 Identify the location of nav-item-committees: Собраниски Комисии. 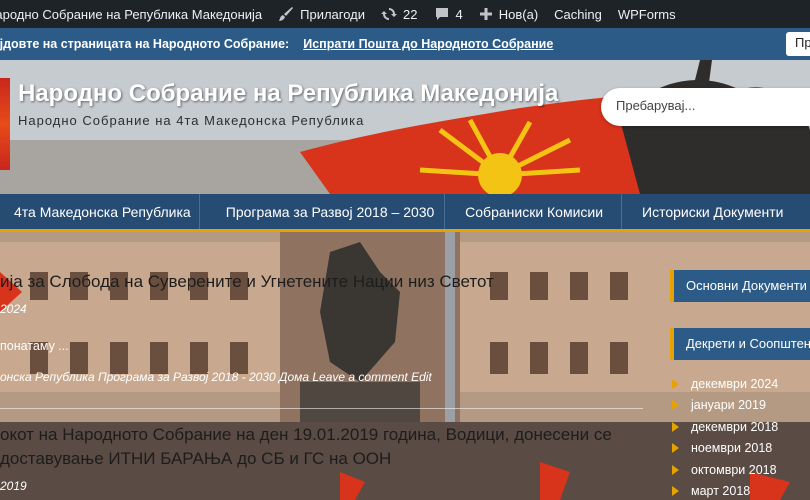
(534, 211).